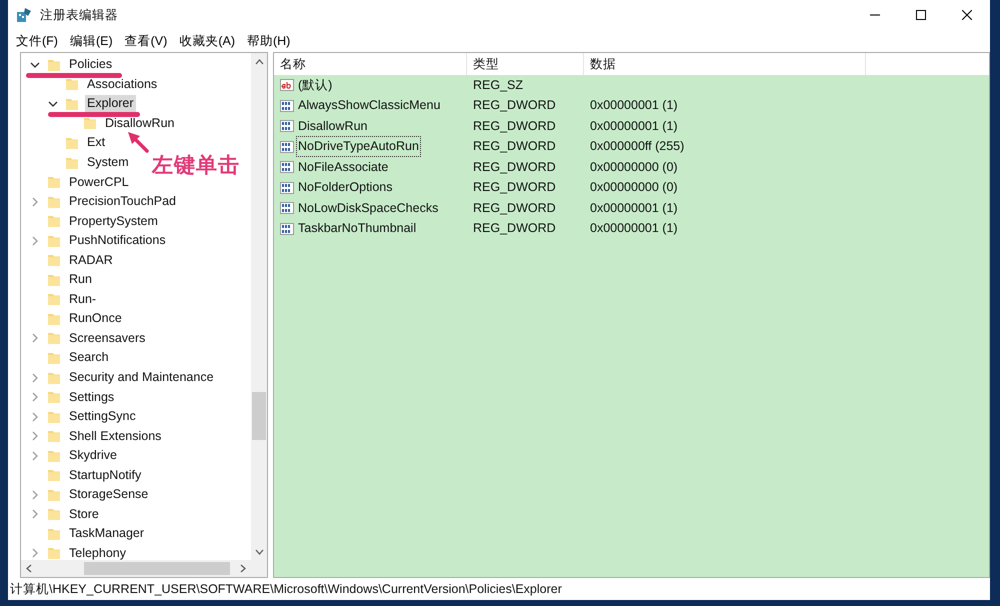 This screenshot has width=1000, height=606. I want to click on menu-item: 编辑(E), so click(91, 41).